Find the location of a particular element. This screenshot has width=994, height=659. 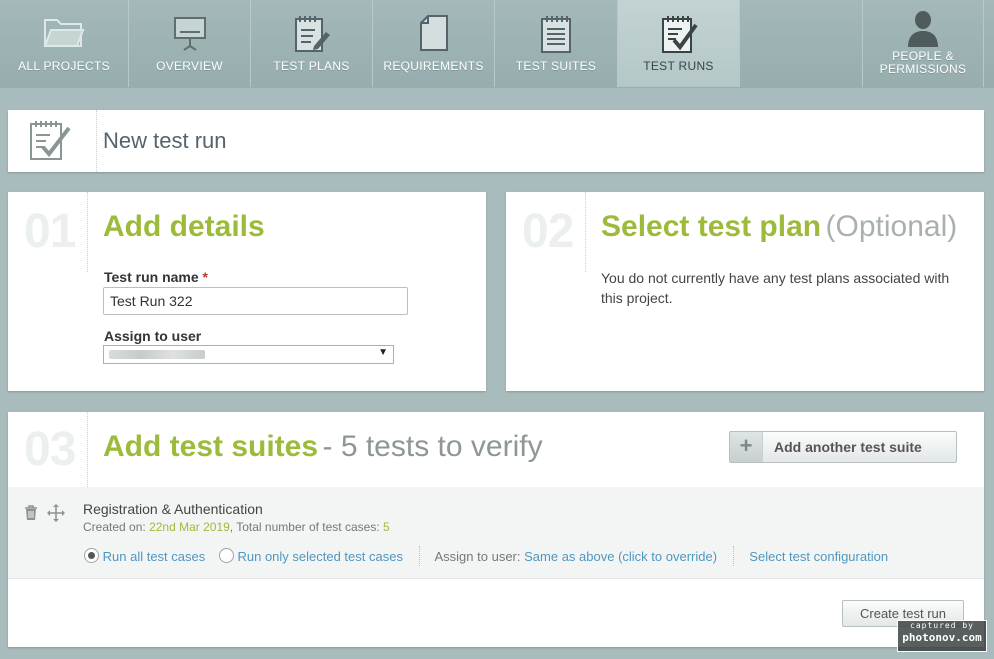

assign-user-label: Assign to user: is located at coordinates (477, 556).